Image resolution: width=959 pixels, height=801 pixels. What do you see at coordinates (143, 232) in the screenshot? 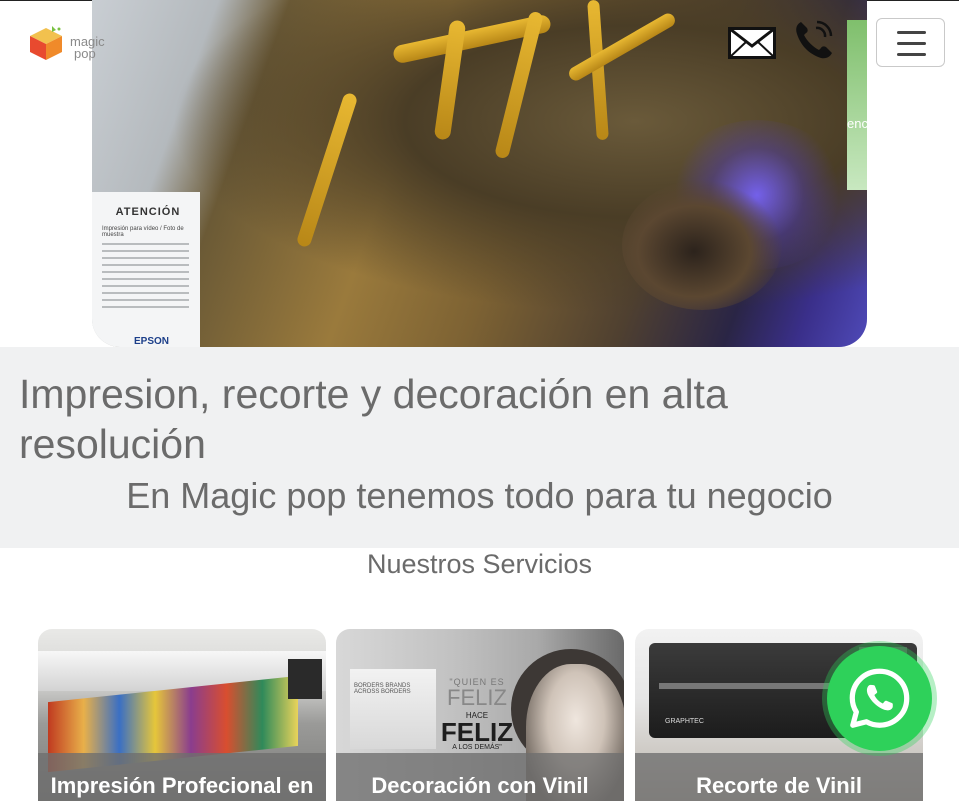
I see `notice-subtitle: Impresión para vídeo / Foto de muestra` at bounding box center [143, 232].